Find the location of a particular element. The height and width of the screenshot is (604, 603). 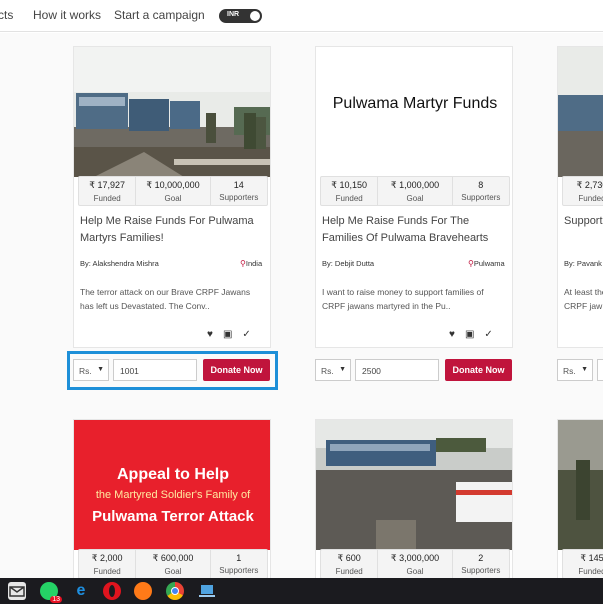

taskbar: 13 e is located at coordinates (301, 591).